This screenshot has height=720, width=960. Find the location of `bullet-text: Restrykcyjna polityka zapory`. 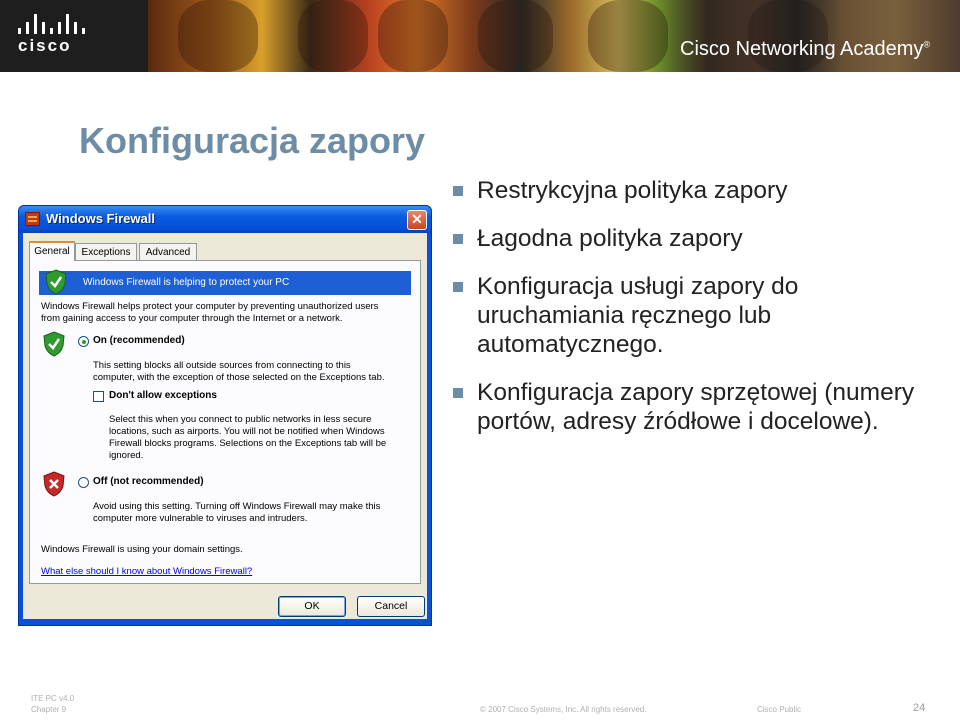

bullet-text: Restrykcyjna polityka zapory is located at coordinates (632, 190).